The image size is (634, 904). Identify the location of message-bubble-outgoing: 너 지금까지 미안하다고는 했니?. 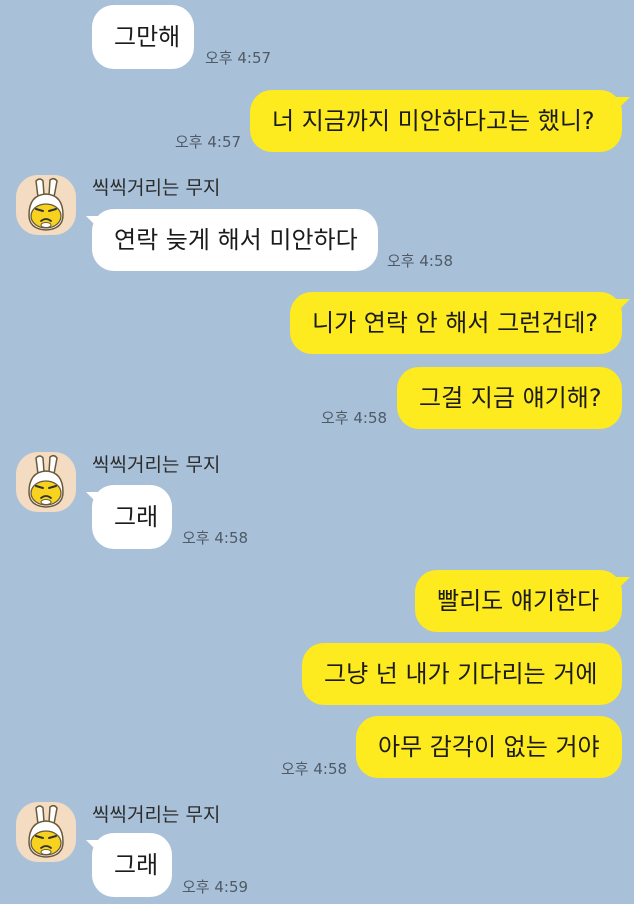
(436, 121).